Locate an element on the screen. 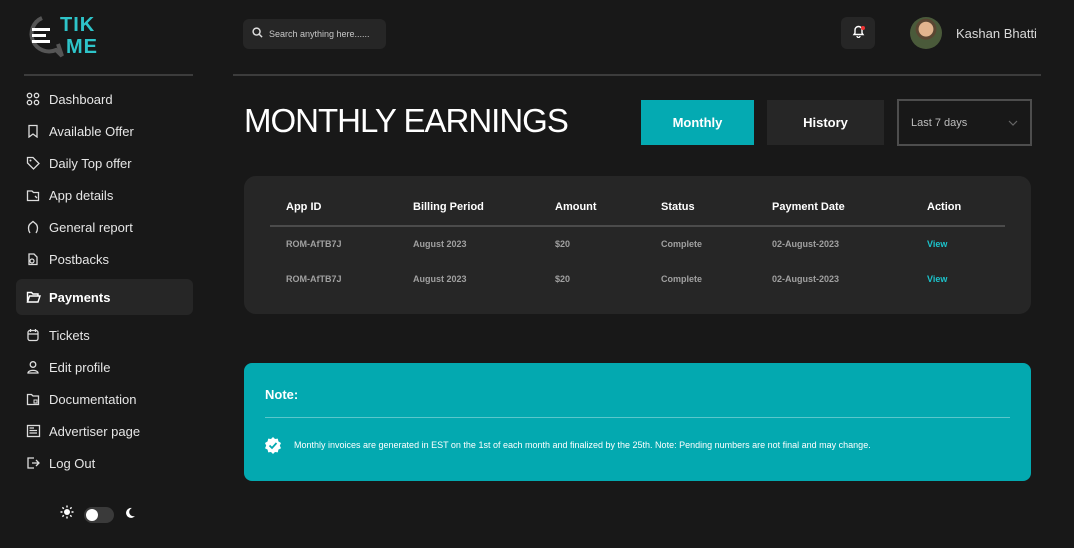 The image size is (1074, 548). sidebar-item-label: Daily Top offer is located at coordinates (90, 163).